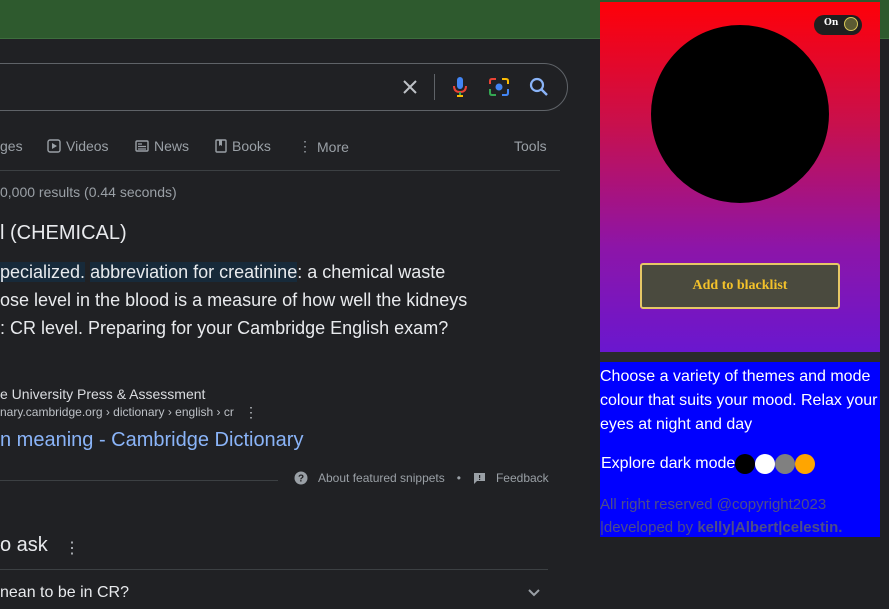  I want to click on tab-tools: Tools, so click(530, 146).